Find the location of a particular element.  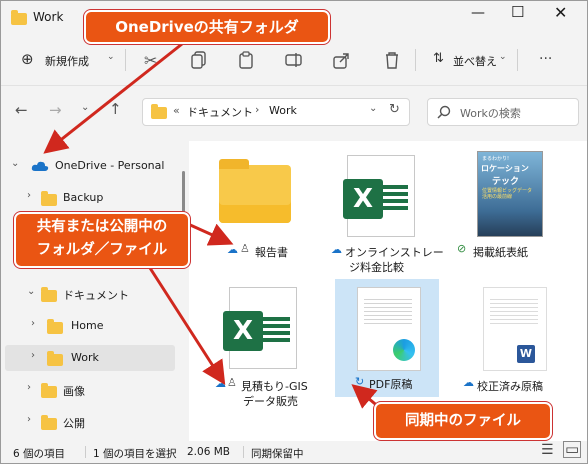

callout-onedrive-shared-folder: OneDriveの共有フォルダ is located at coordinates (207, 27).